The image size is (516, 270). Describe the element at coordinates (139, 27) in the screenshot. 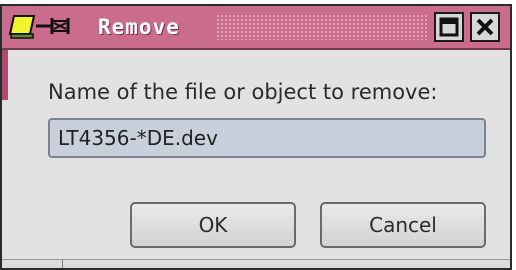

I see `window-title: Remove` at that location.